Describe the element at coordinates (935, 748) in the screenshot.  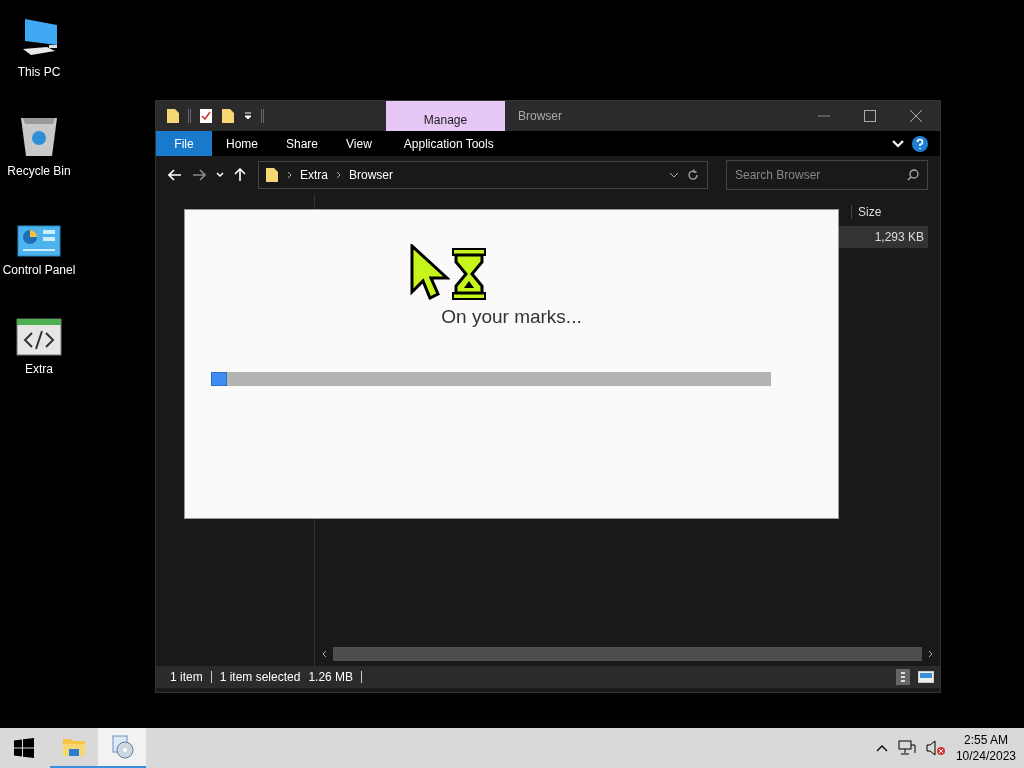
I see `muted-speaker-icon` at that location.